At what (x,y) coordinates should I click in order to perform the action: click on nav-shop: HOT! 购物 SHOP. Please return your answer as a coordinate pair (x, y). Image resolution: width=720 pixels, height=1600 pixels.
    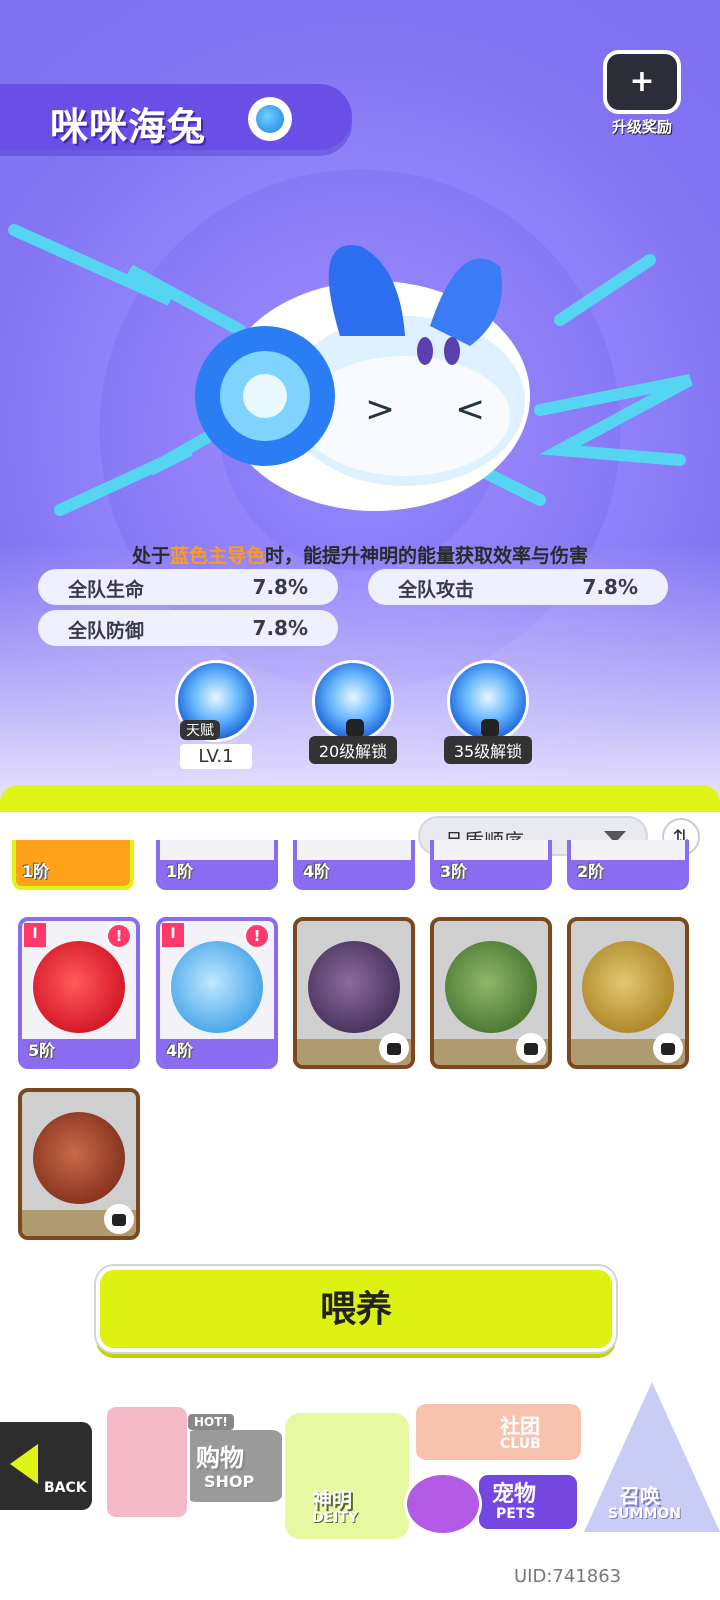
    Looking at the image, I should click on (194, 1460).